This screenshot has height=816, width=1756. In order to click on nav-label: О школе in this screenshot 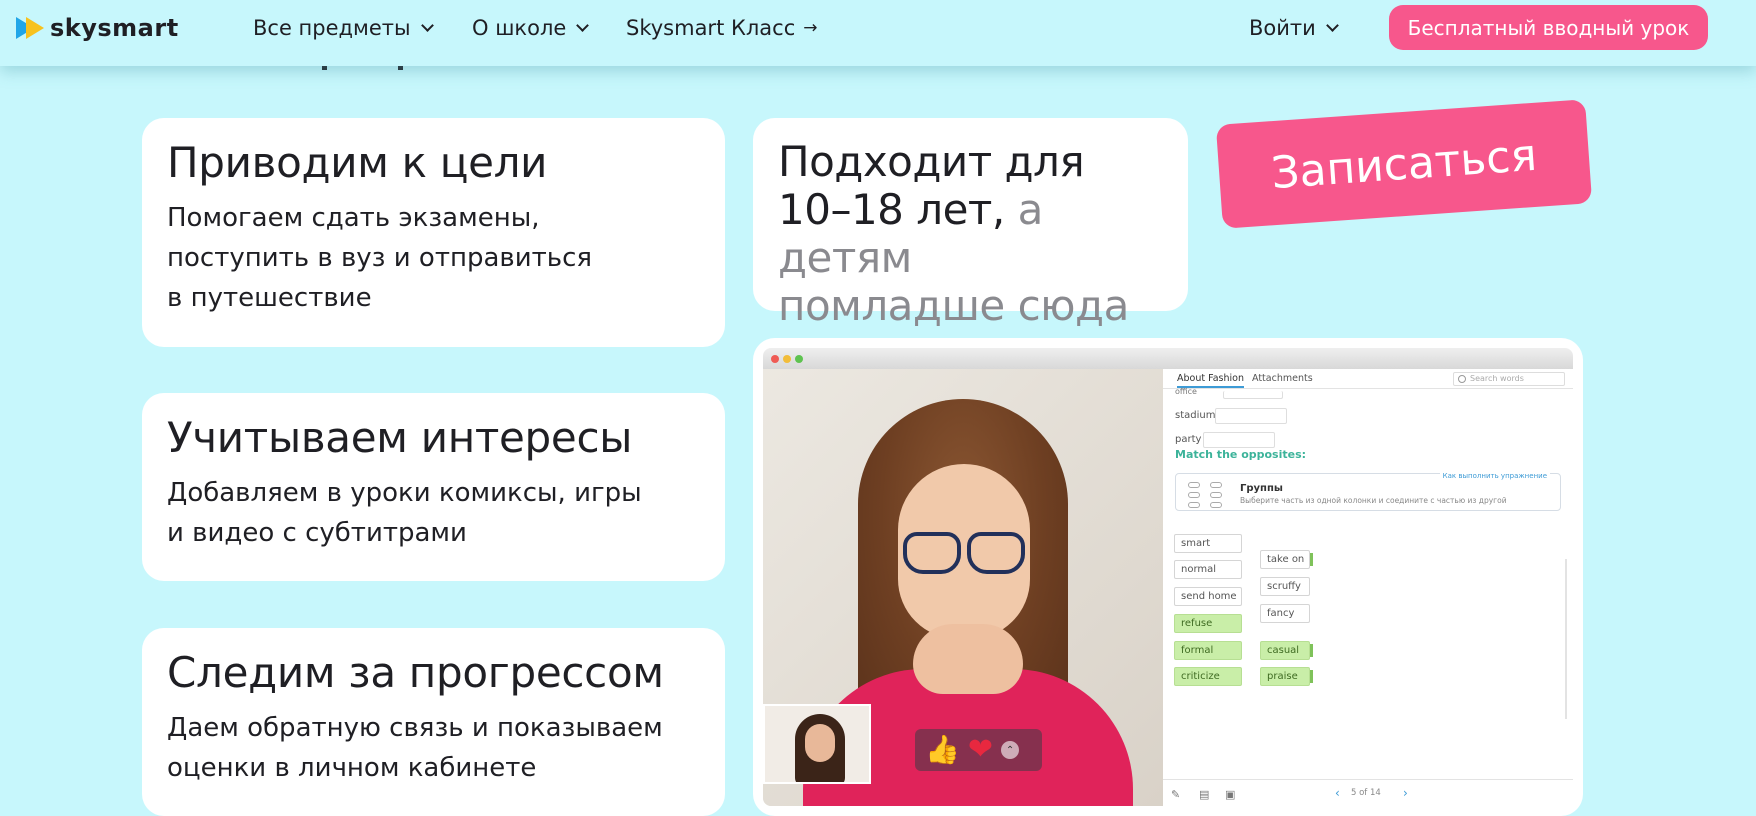, I will do `click(519, 28)`.